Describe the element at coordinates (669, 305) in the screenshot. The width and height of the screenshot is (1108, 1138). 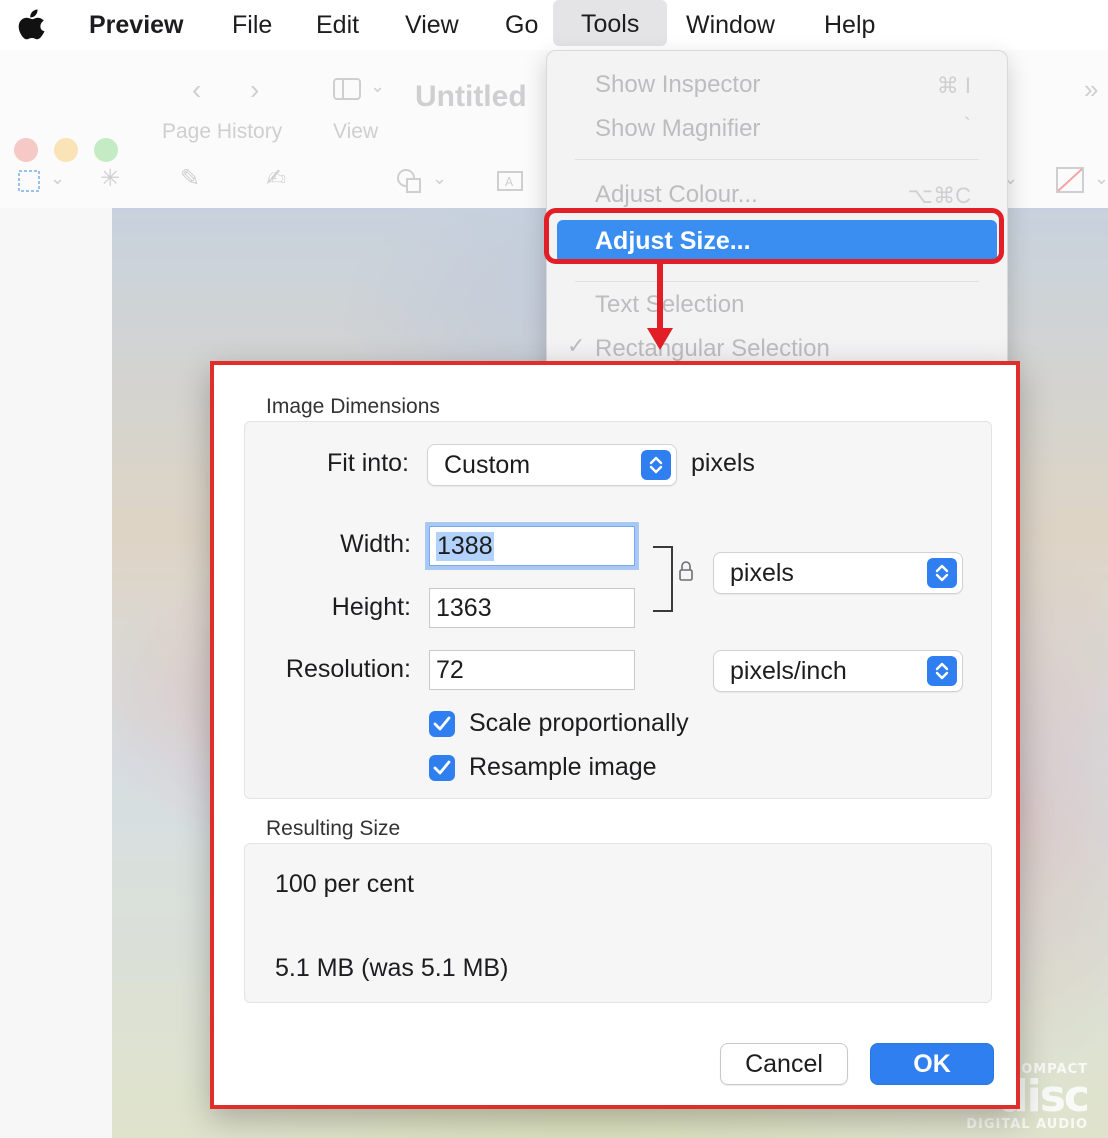
I see `menu-item-text-selection: Text Selection` at that location.